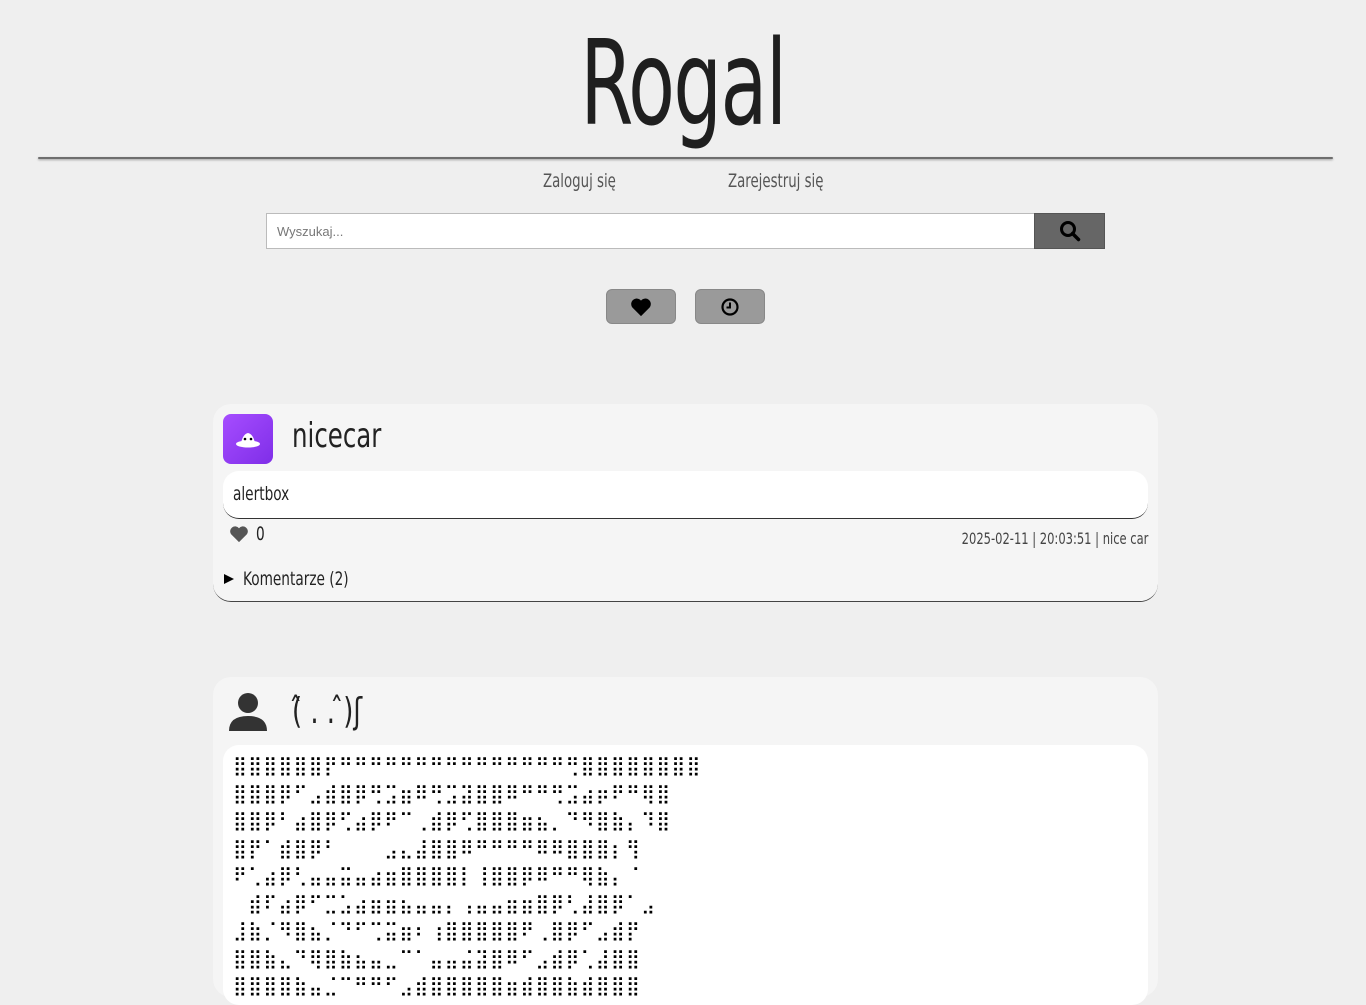  What do you see at coordinates (1054, 538) in the screenshot?
I see `post-meta: 2025-02-11 | 20:03:51 | nice car` at bounding box center [1054, 538].